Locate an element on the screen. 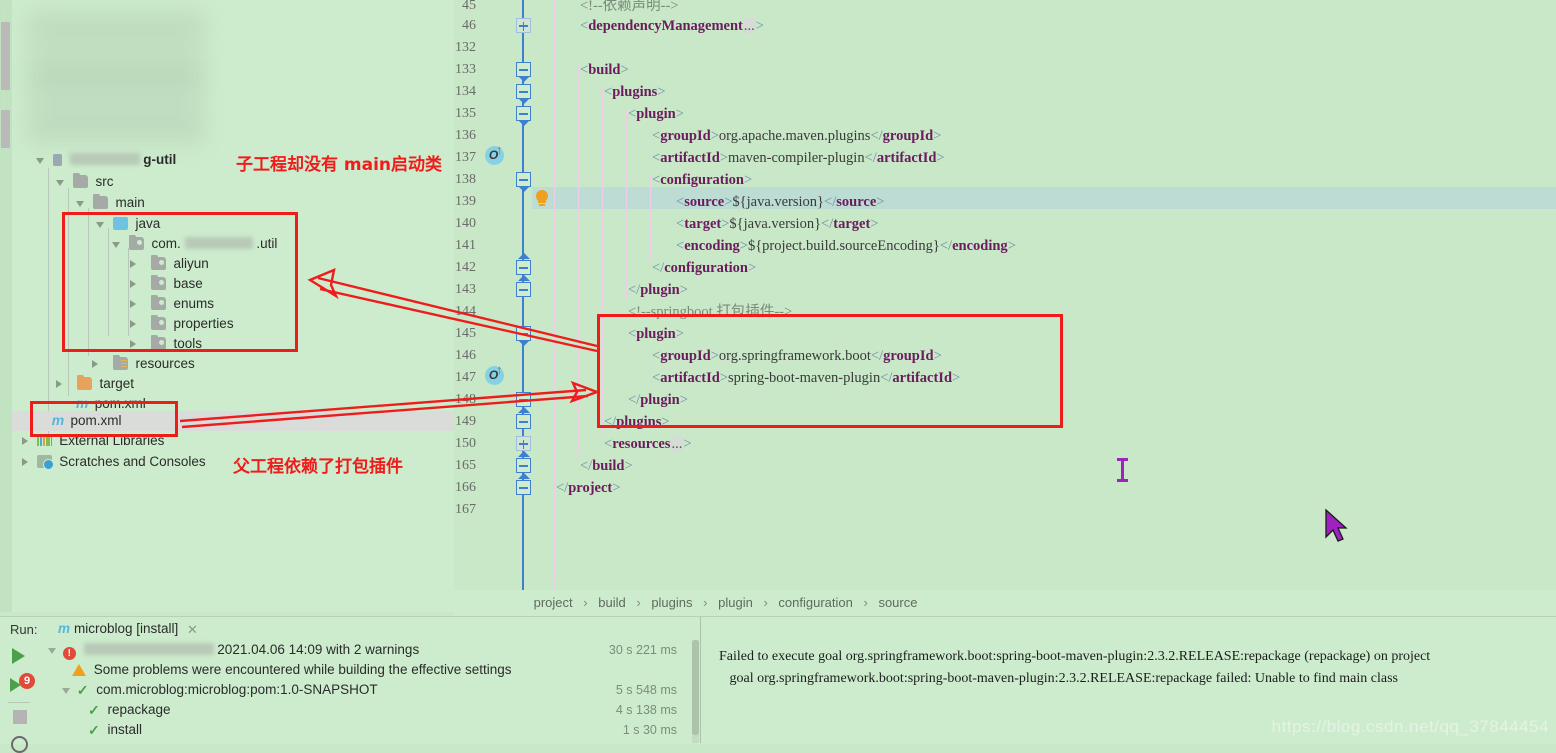  scrollbar-thumb is located at coordinates (695, 687).